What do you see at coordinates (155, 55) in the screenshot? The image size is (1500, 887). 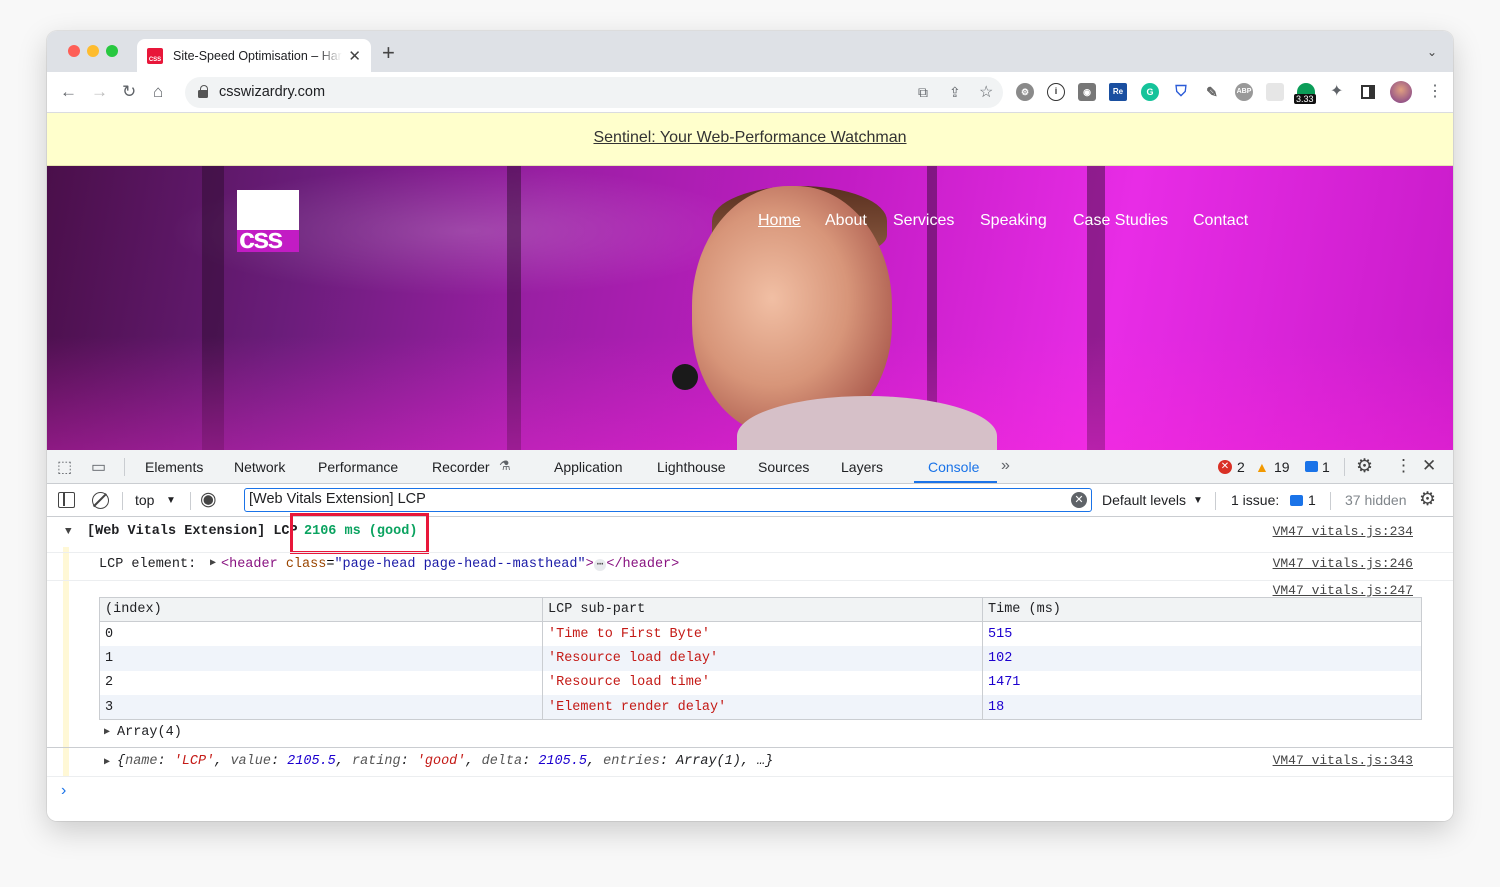 I see `site-favicon-icon: CSS` at bounding box center [155, 55].